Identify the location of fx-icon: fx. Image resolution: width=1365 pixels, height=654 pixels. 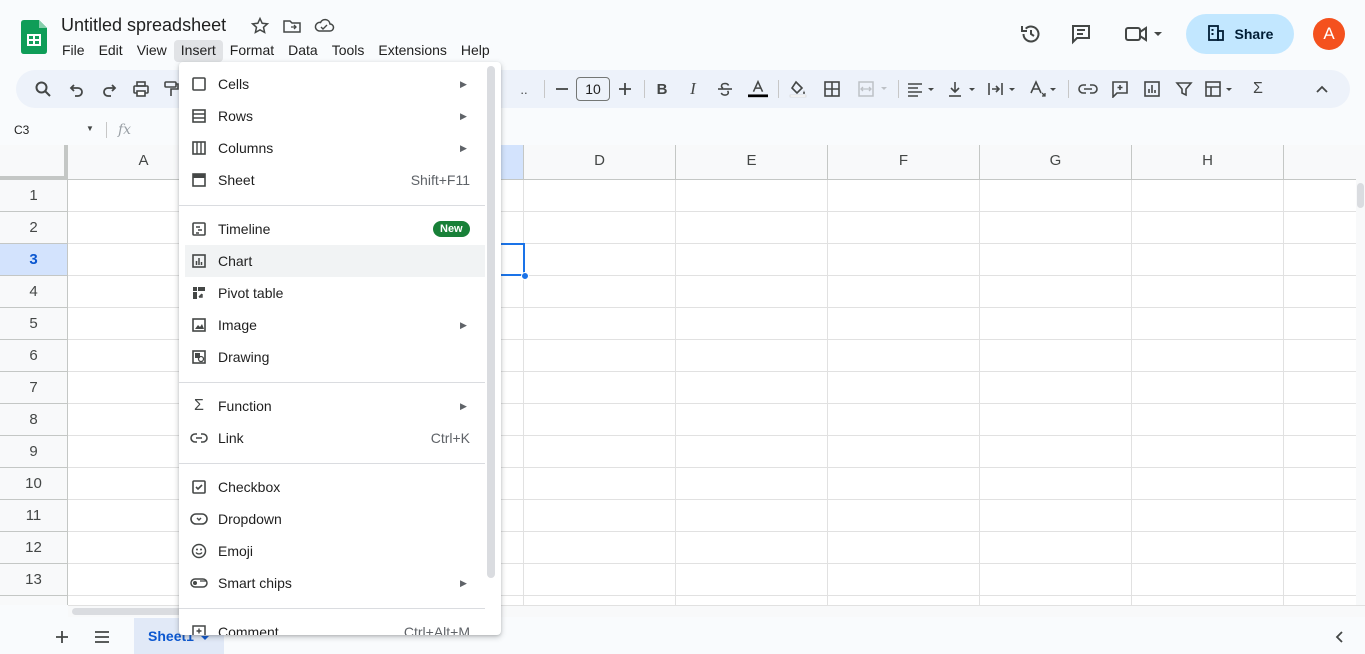
(125, 130).